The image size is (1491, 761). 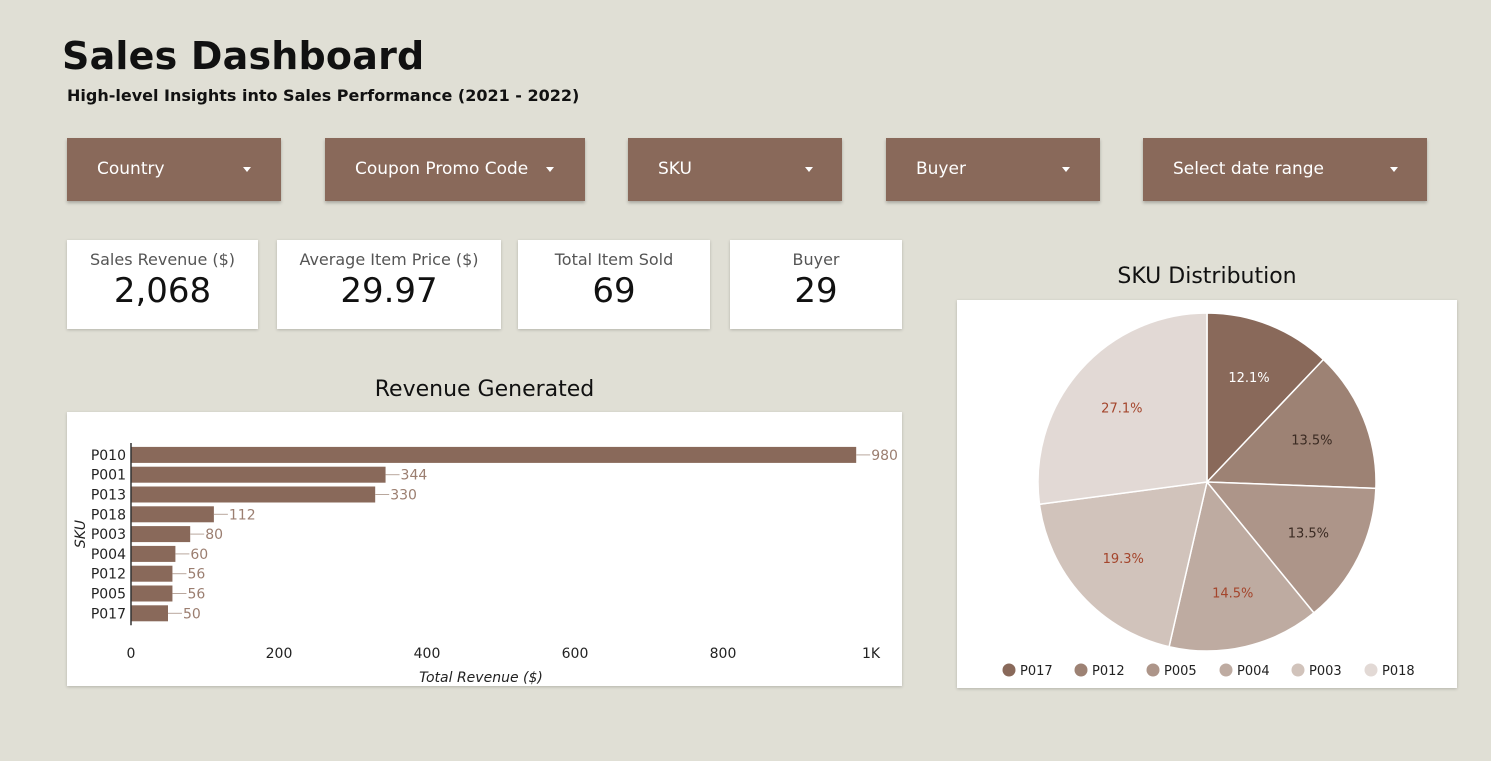 I want to click on x-tick-label: 600, so click(x=575, y=654).